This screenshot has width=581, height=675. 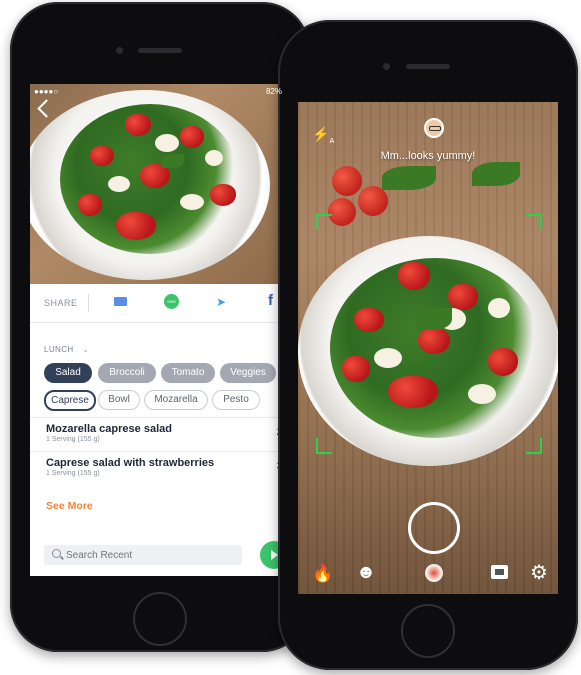 I want to click on search-recent-box, so click(x=143, y=555).